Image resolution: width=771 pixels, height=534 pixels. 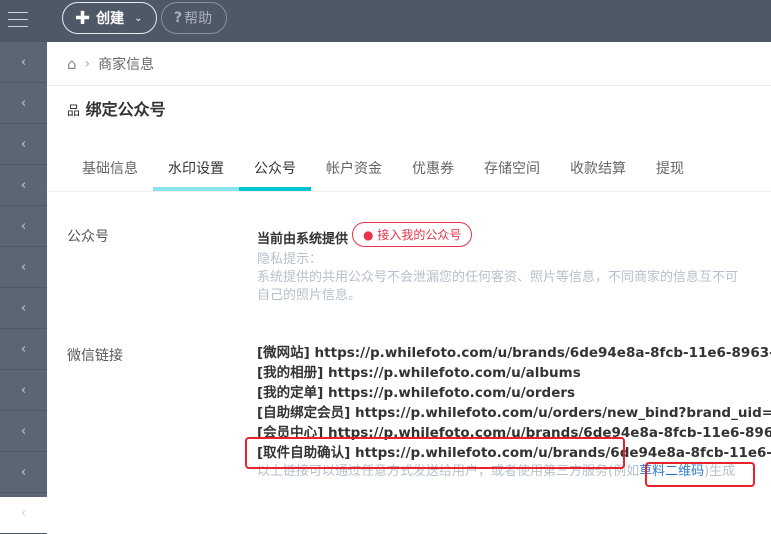 I want to click on plus-icon: ✚, so click(x=83, y=18).